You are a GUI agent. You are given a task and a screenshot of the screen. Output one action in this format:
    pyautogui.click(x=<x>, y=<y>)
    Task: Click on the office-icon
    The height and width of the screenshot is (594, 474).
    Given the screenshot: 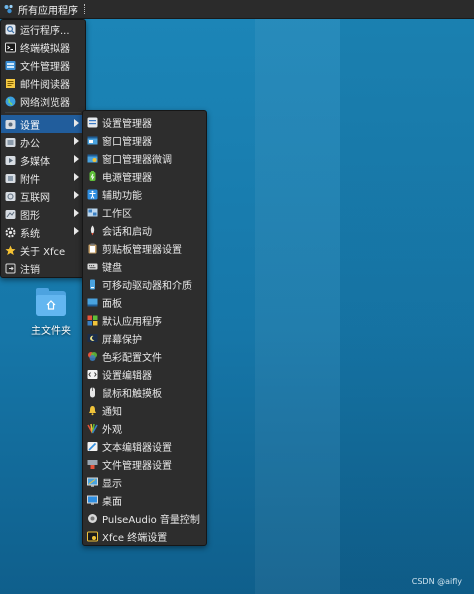 What is the action you would take?
    pyautogui.click(x=10, y=142)
    